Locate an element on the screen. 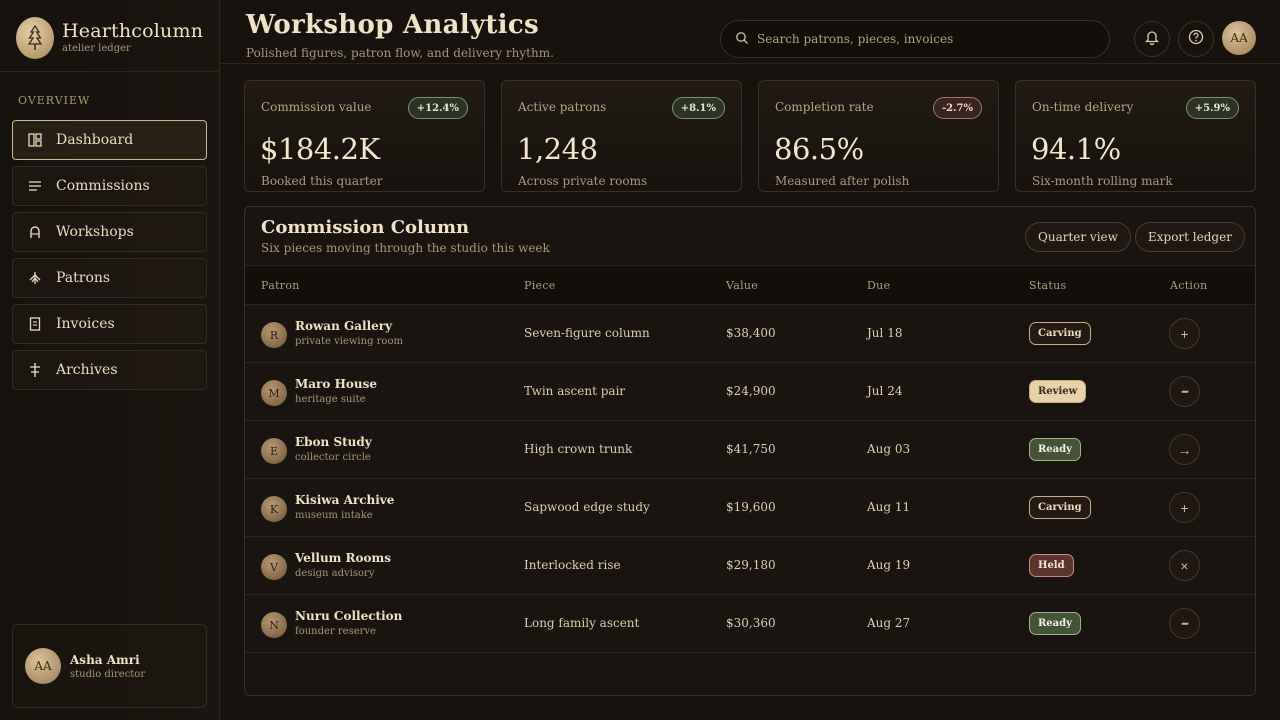  tree-icon is located at coordinates (35, 278).